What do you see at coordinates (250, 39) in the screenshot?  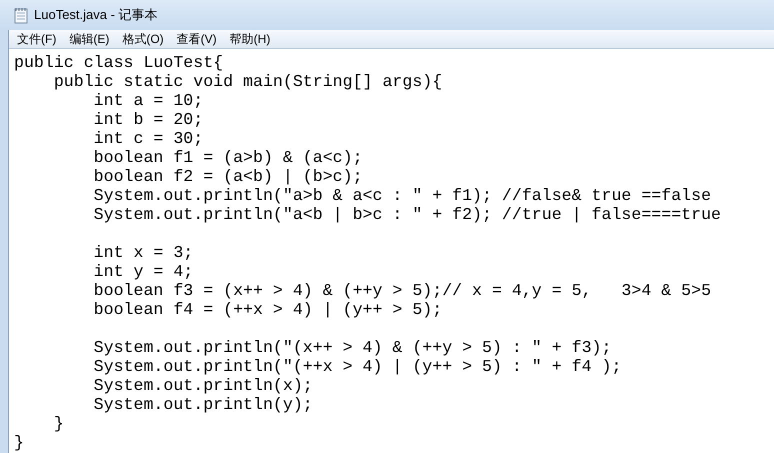 I see `menu-item: 帮助(H)` at bounding box center [250, 39].